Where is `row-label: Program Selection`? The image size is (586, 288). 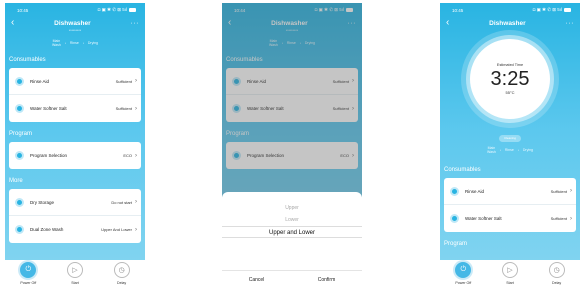
row-label: Program Selection is located at coordinates (49, 155).